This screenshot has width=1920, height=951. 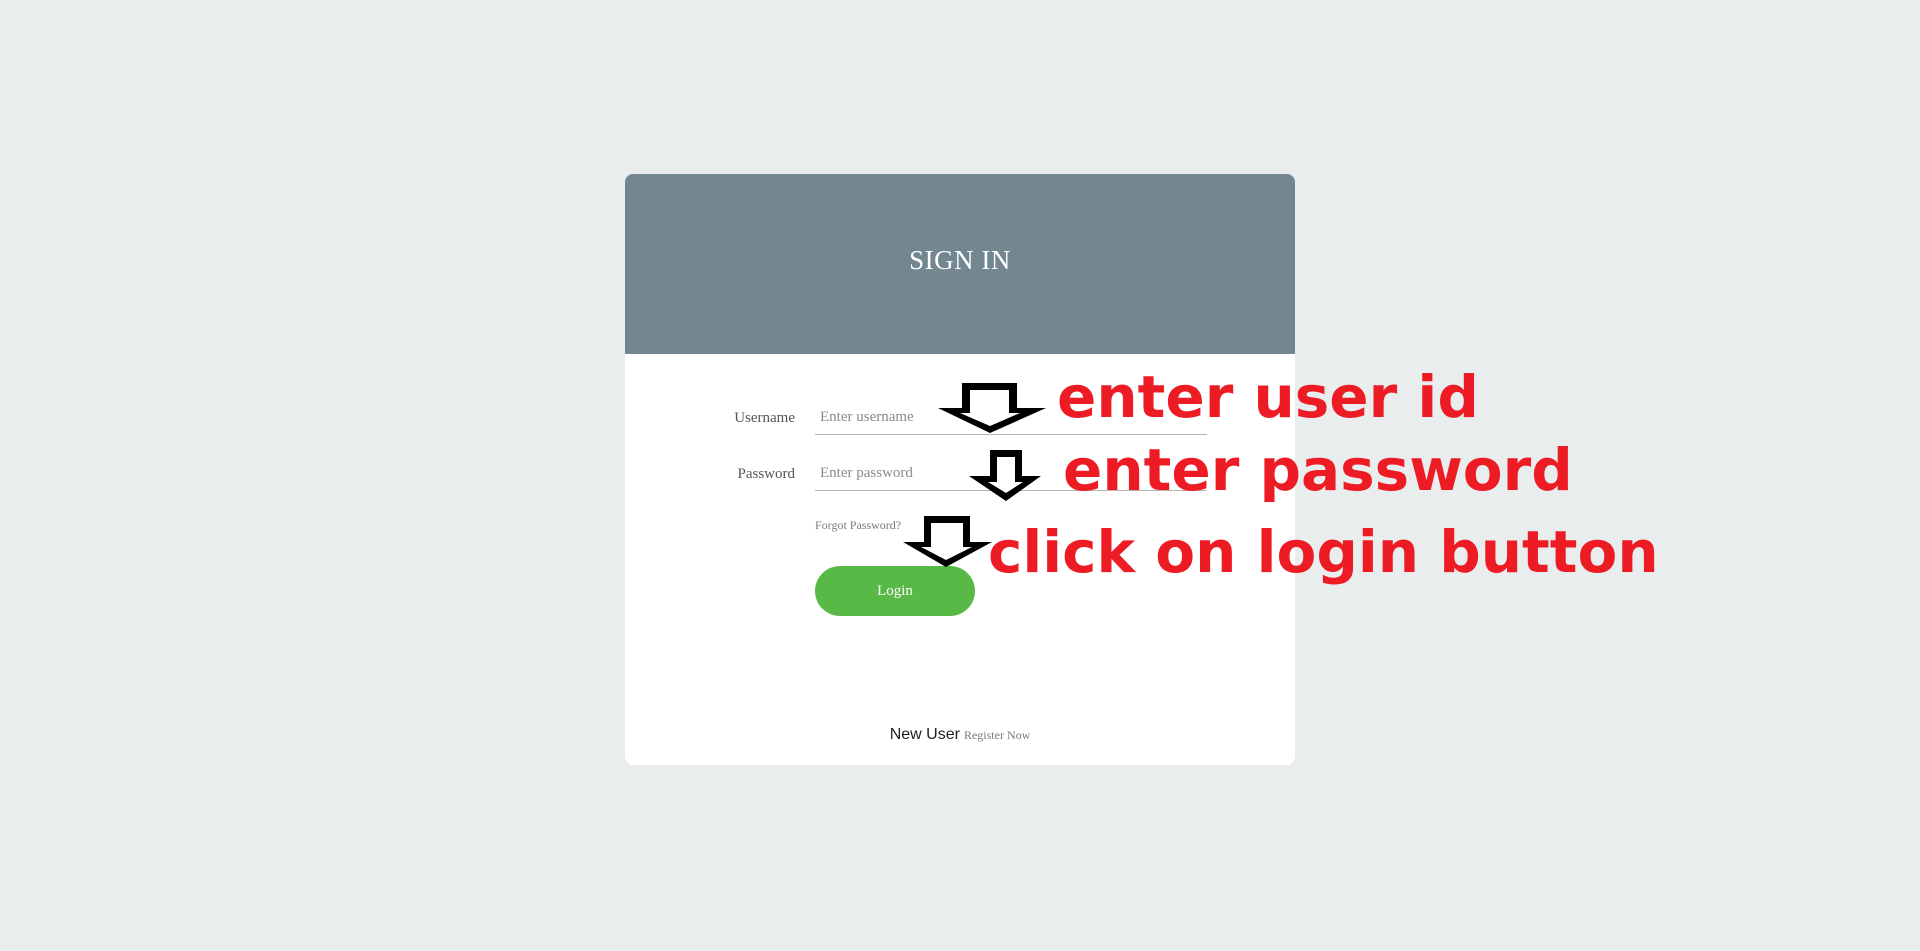 I want to click on register-line: New User Register Now, so click(x=960, y=735).